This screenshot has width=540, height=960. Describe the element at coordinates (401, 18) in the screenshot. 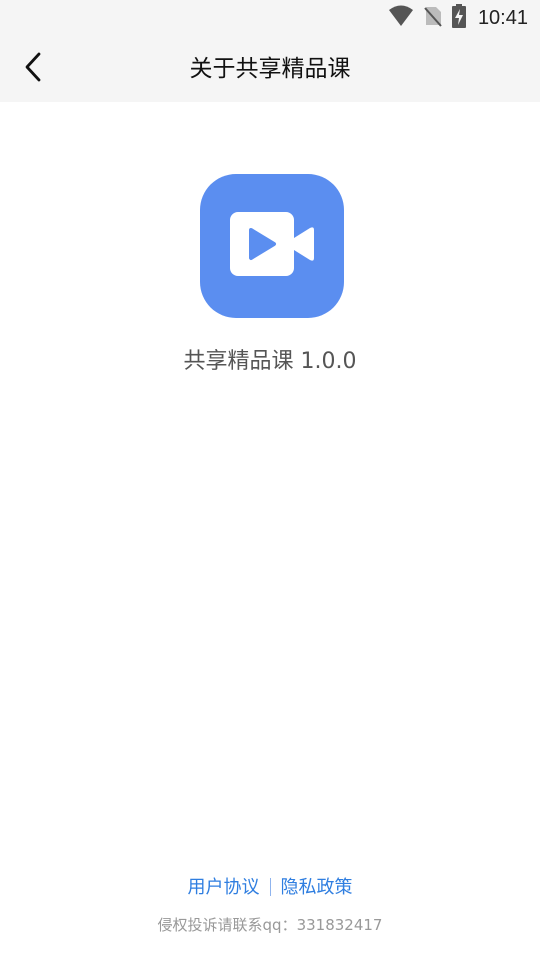

I see `wifi-icon` at that location.